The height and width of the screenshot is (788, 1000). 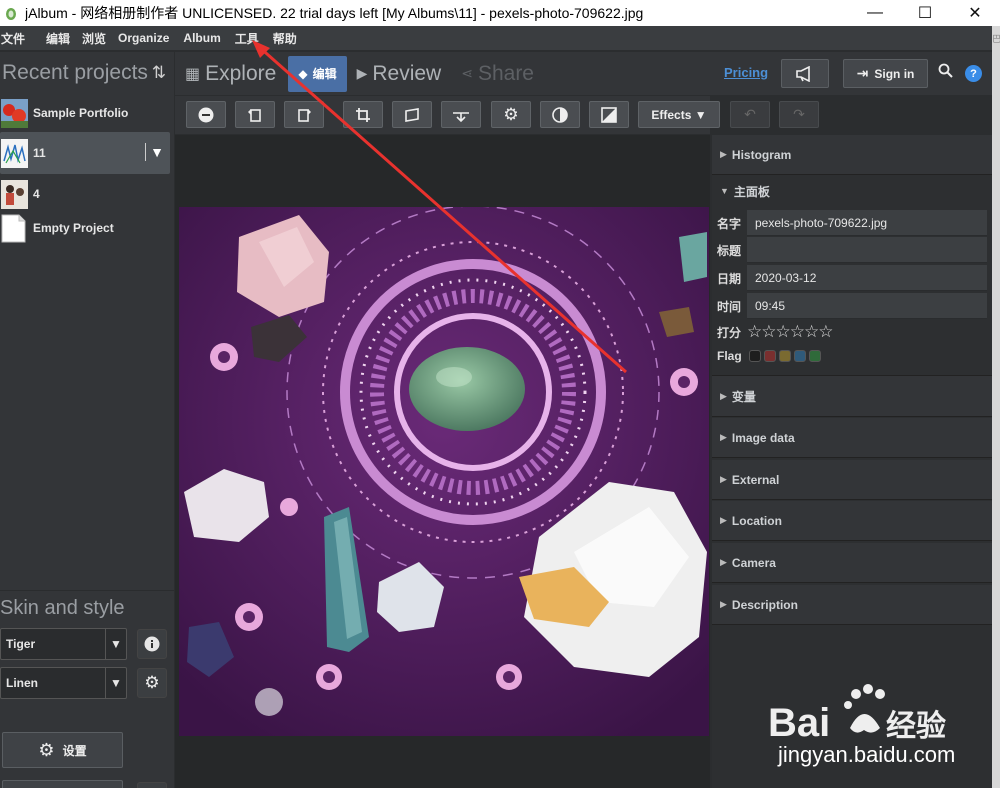 What do you see at coordinates (147, 38) in the screenshot?
I see `menu-organize: Organize` at bounding box center [147, 38].